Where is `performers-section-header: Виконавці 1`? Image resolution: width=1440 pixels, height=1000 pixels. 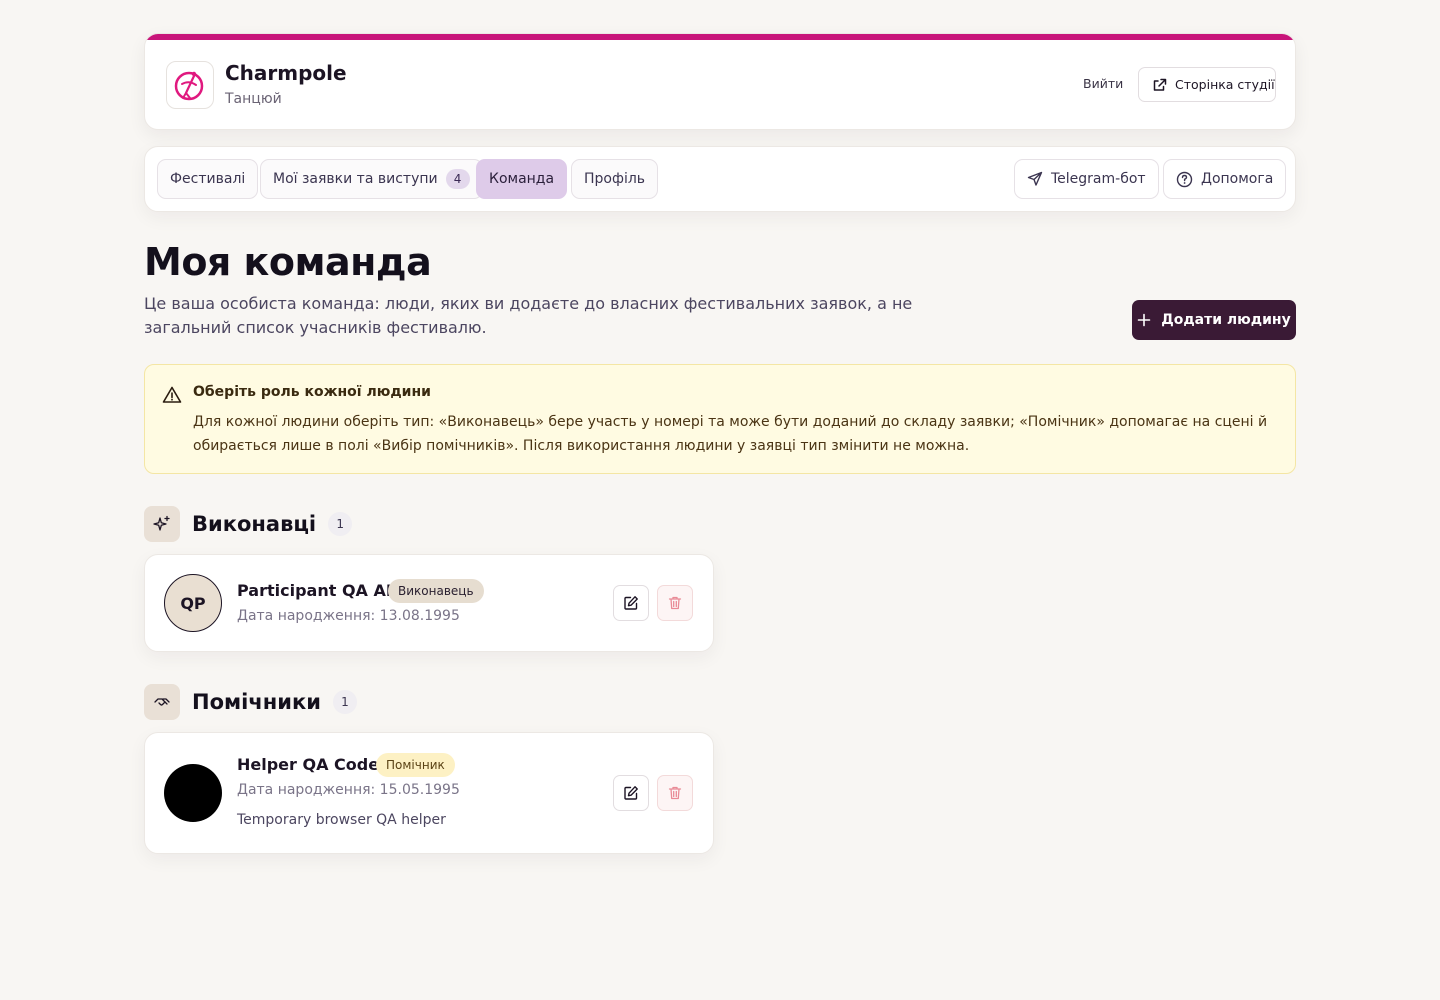
performers-section-header: Виконавці 1 is located at coordinates (248, 524).